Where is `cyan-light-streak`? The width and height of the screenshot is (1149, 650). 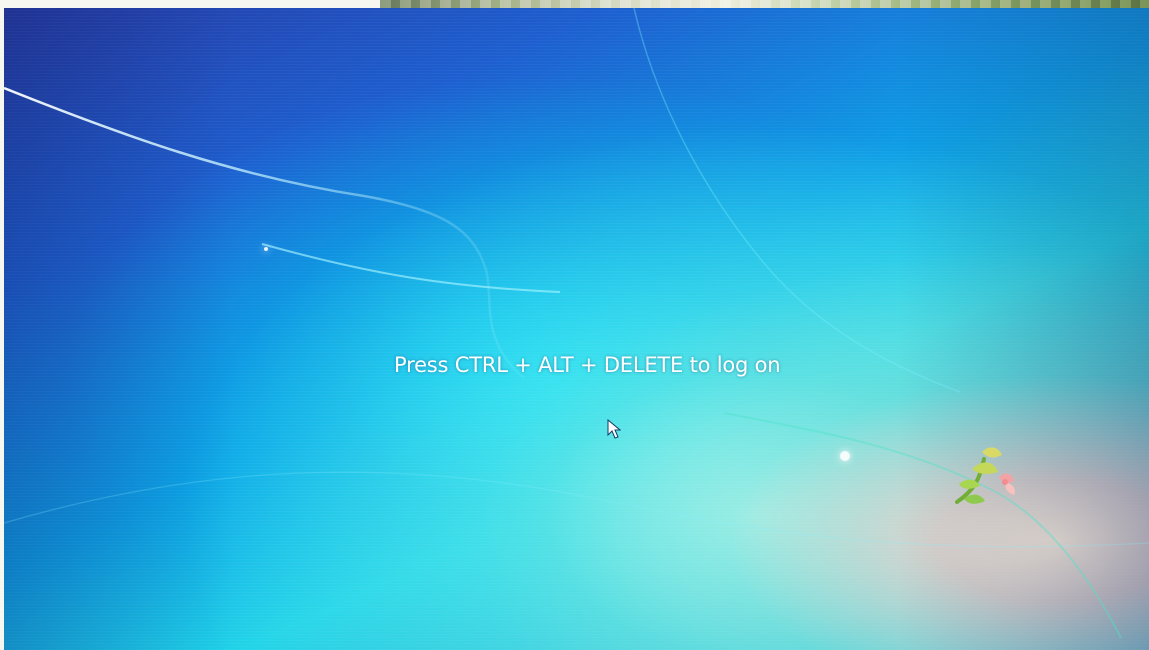
cyan-light-streak is located at coordinates (411, 268).